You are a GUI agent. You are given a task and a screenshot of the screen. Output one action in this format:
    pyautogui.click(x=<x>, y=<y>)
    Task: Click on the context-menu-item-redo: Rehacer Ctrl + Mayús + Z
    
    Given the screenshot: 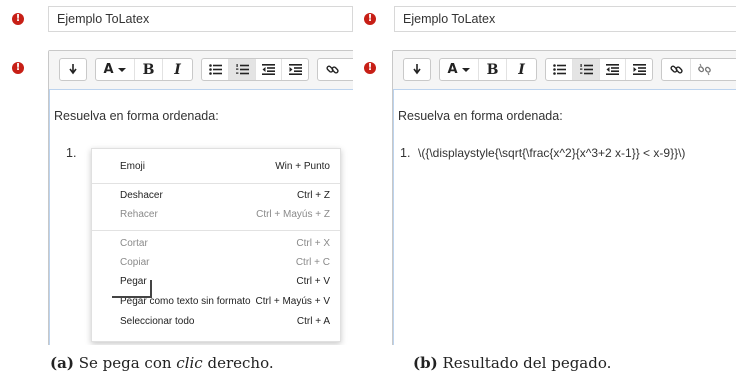 What is the action you would take?
    pyautogui.click(x=216, y=215)
    